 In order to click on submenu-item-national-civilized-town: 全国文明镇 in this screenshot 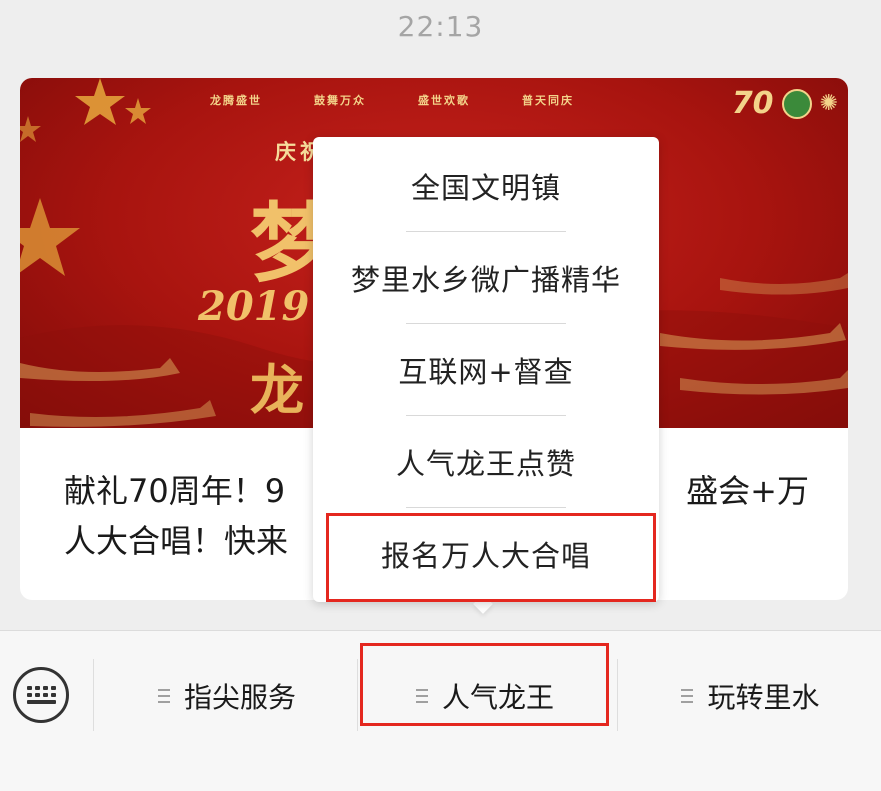, I will do `click(486, 186)`.